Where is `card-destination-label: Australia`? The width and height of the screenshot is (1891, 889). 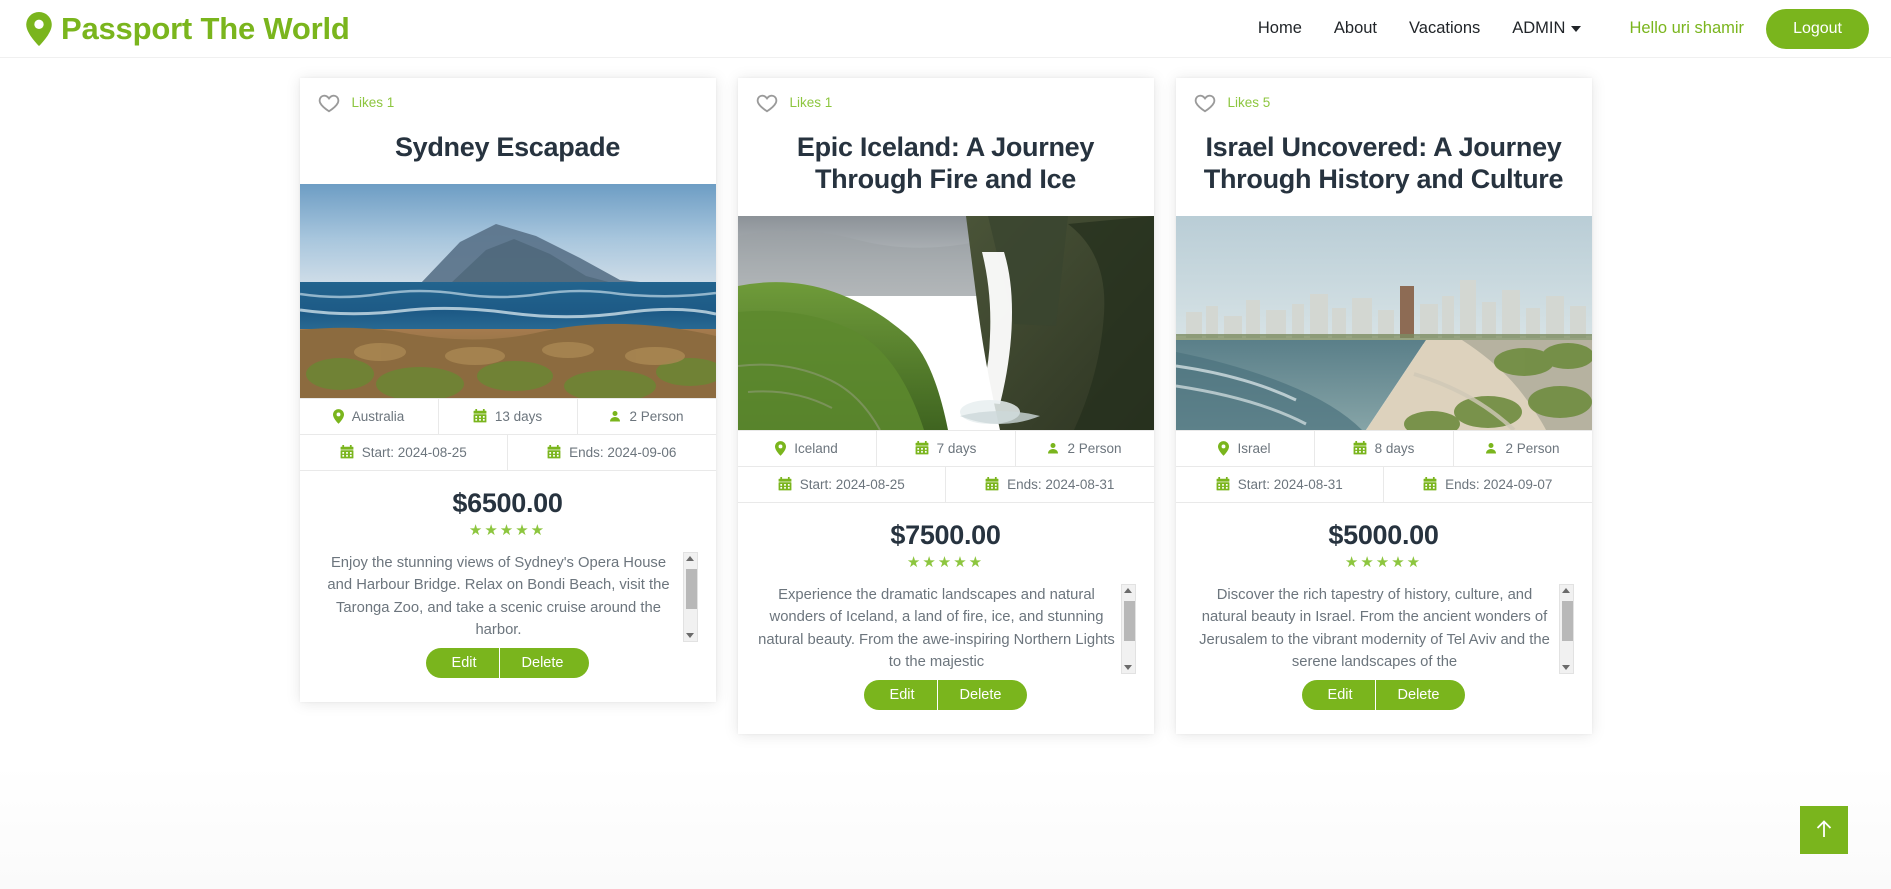
card-destination-label: Australia is located at coordinates (378, 416).